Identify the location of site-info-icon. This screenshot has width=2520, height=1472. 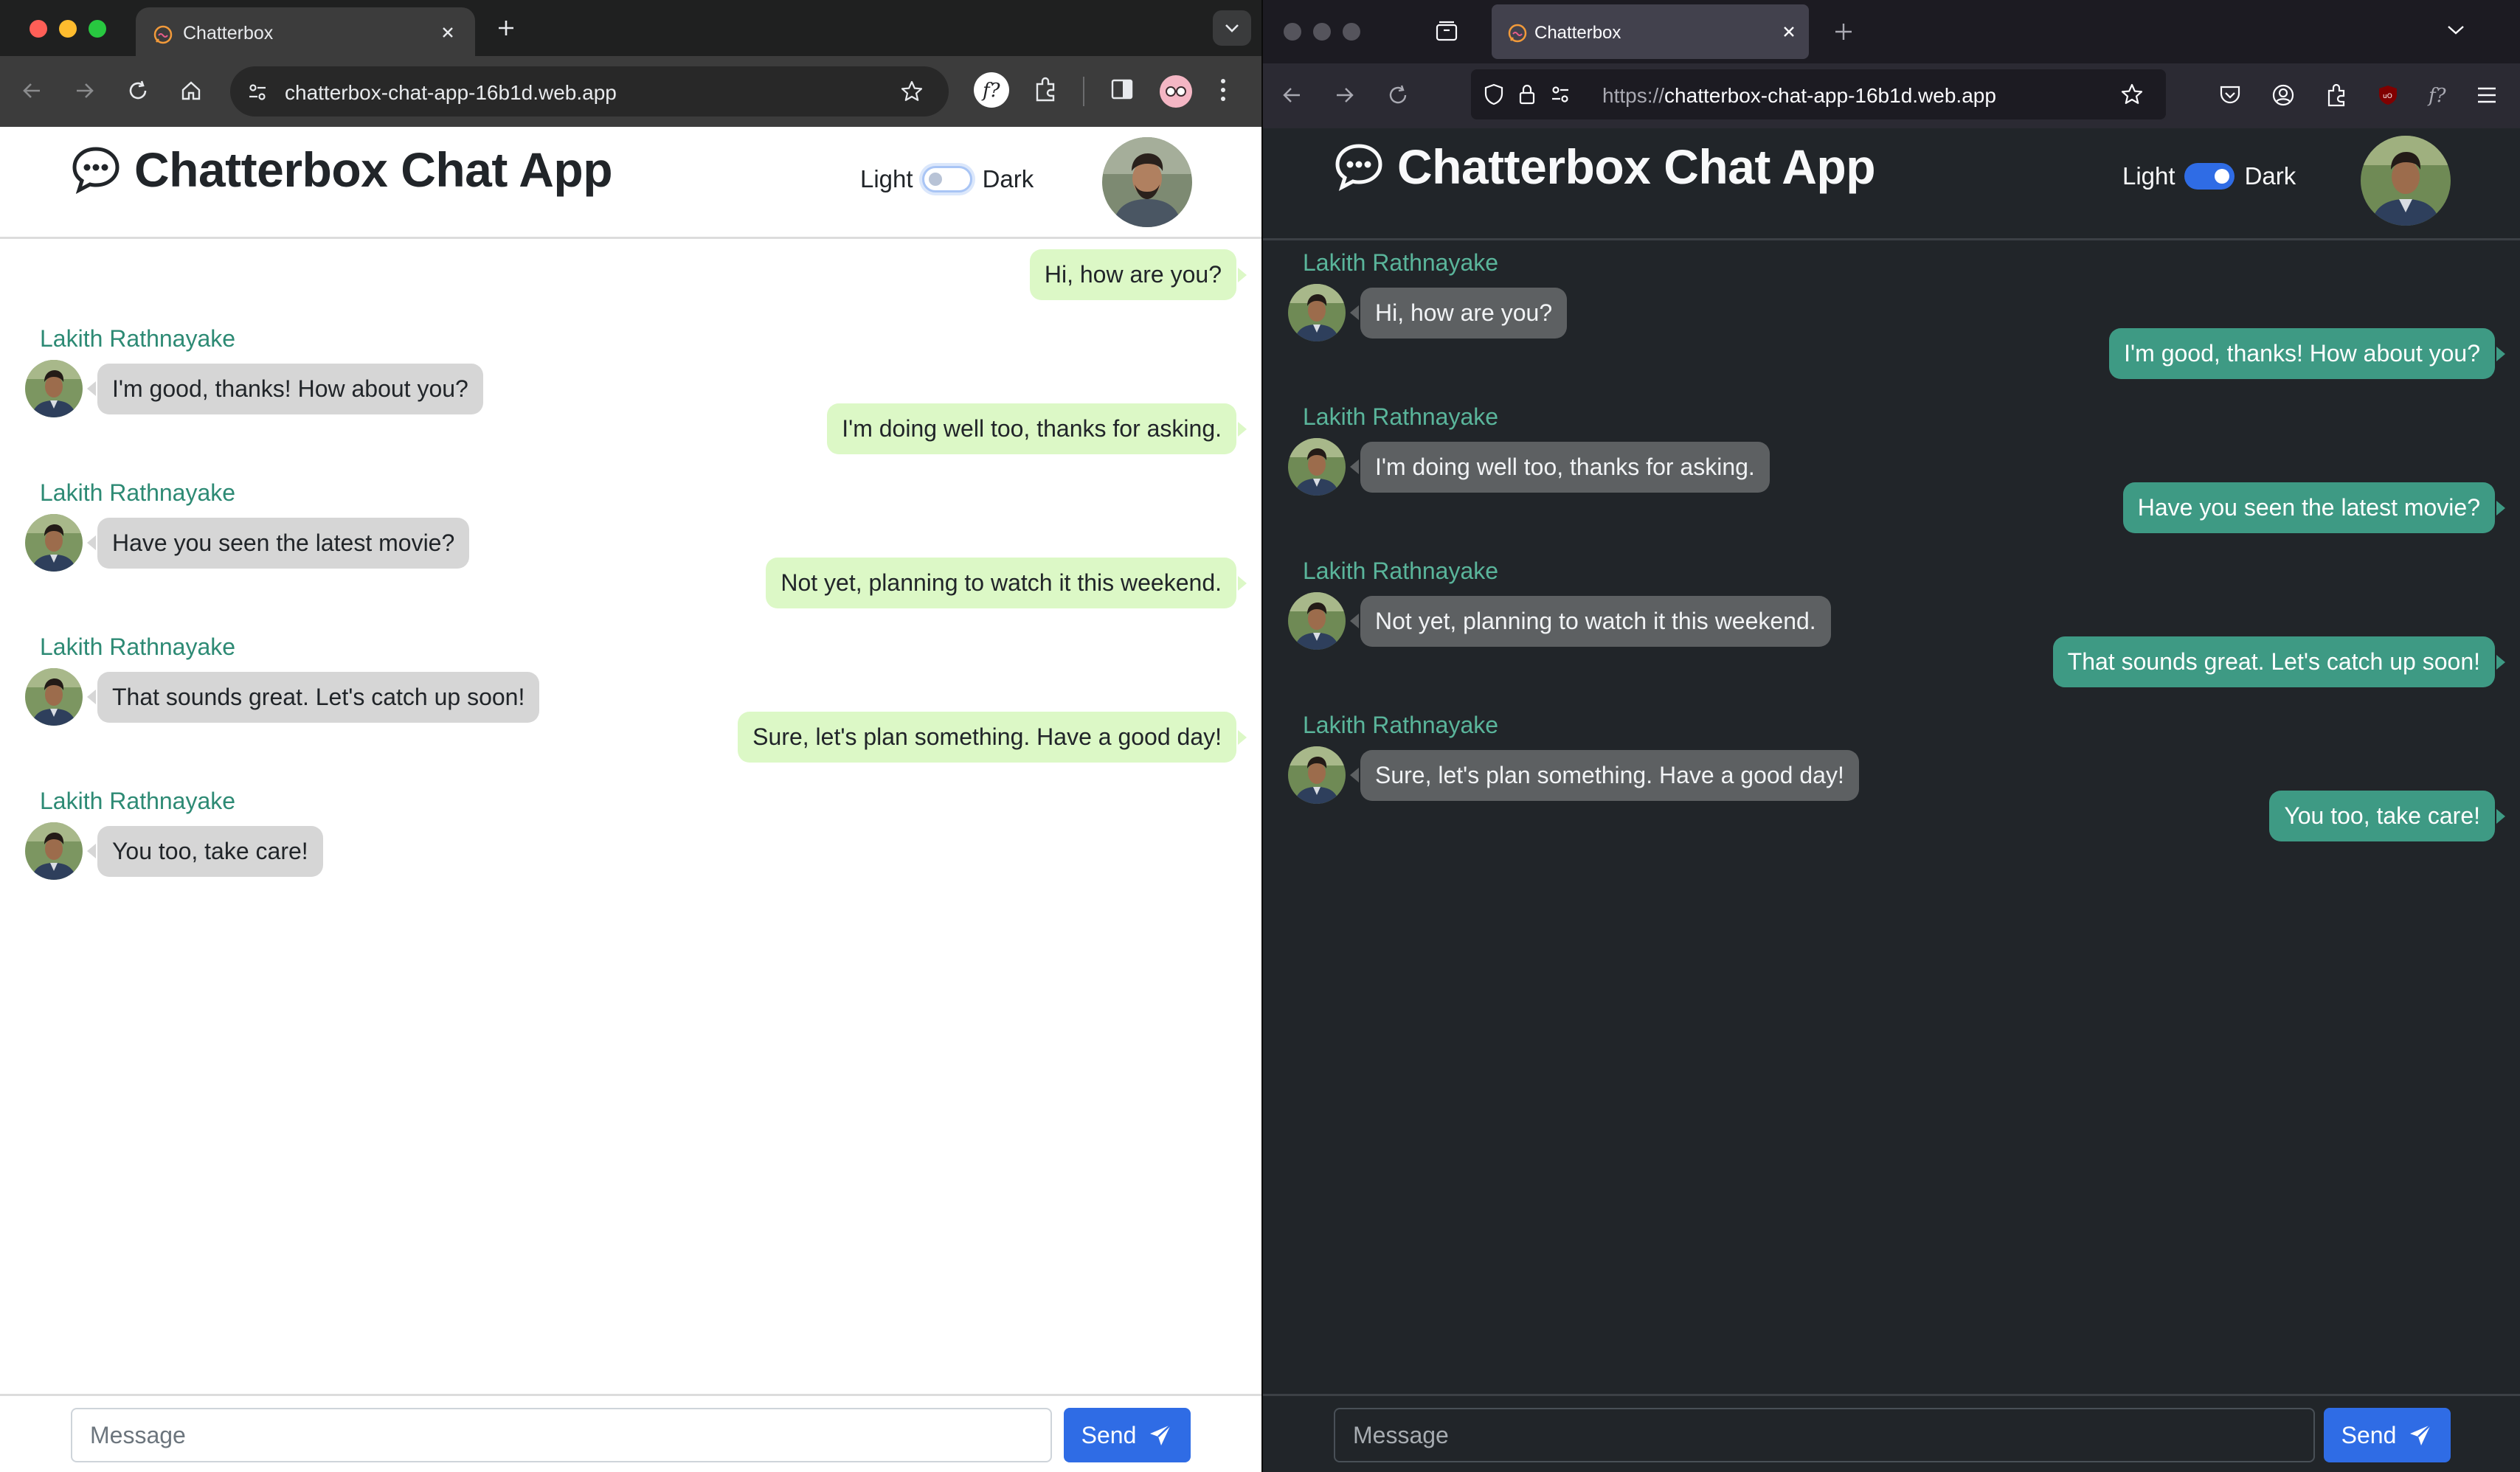
(258, 92).